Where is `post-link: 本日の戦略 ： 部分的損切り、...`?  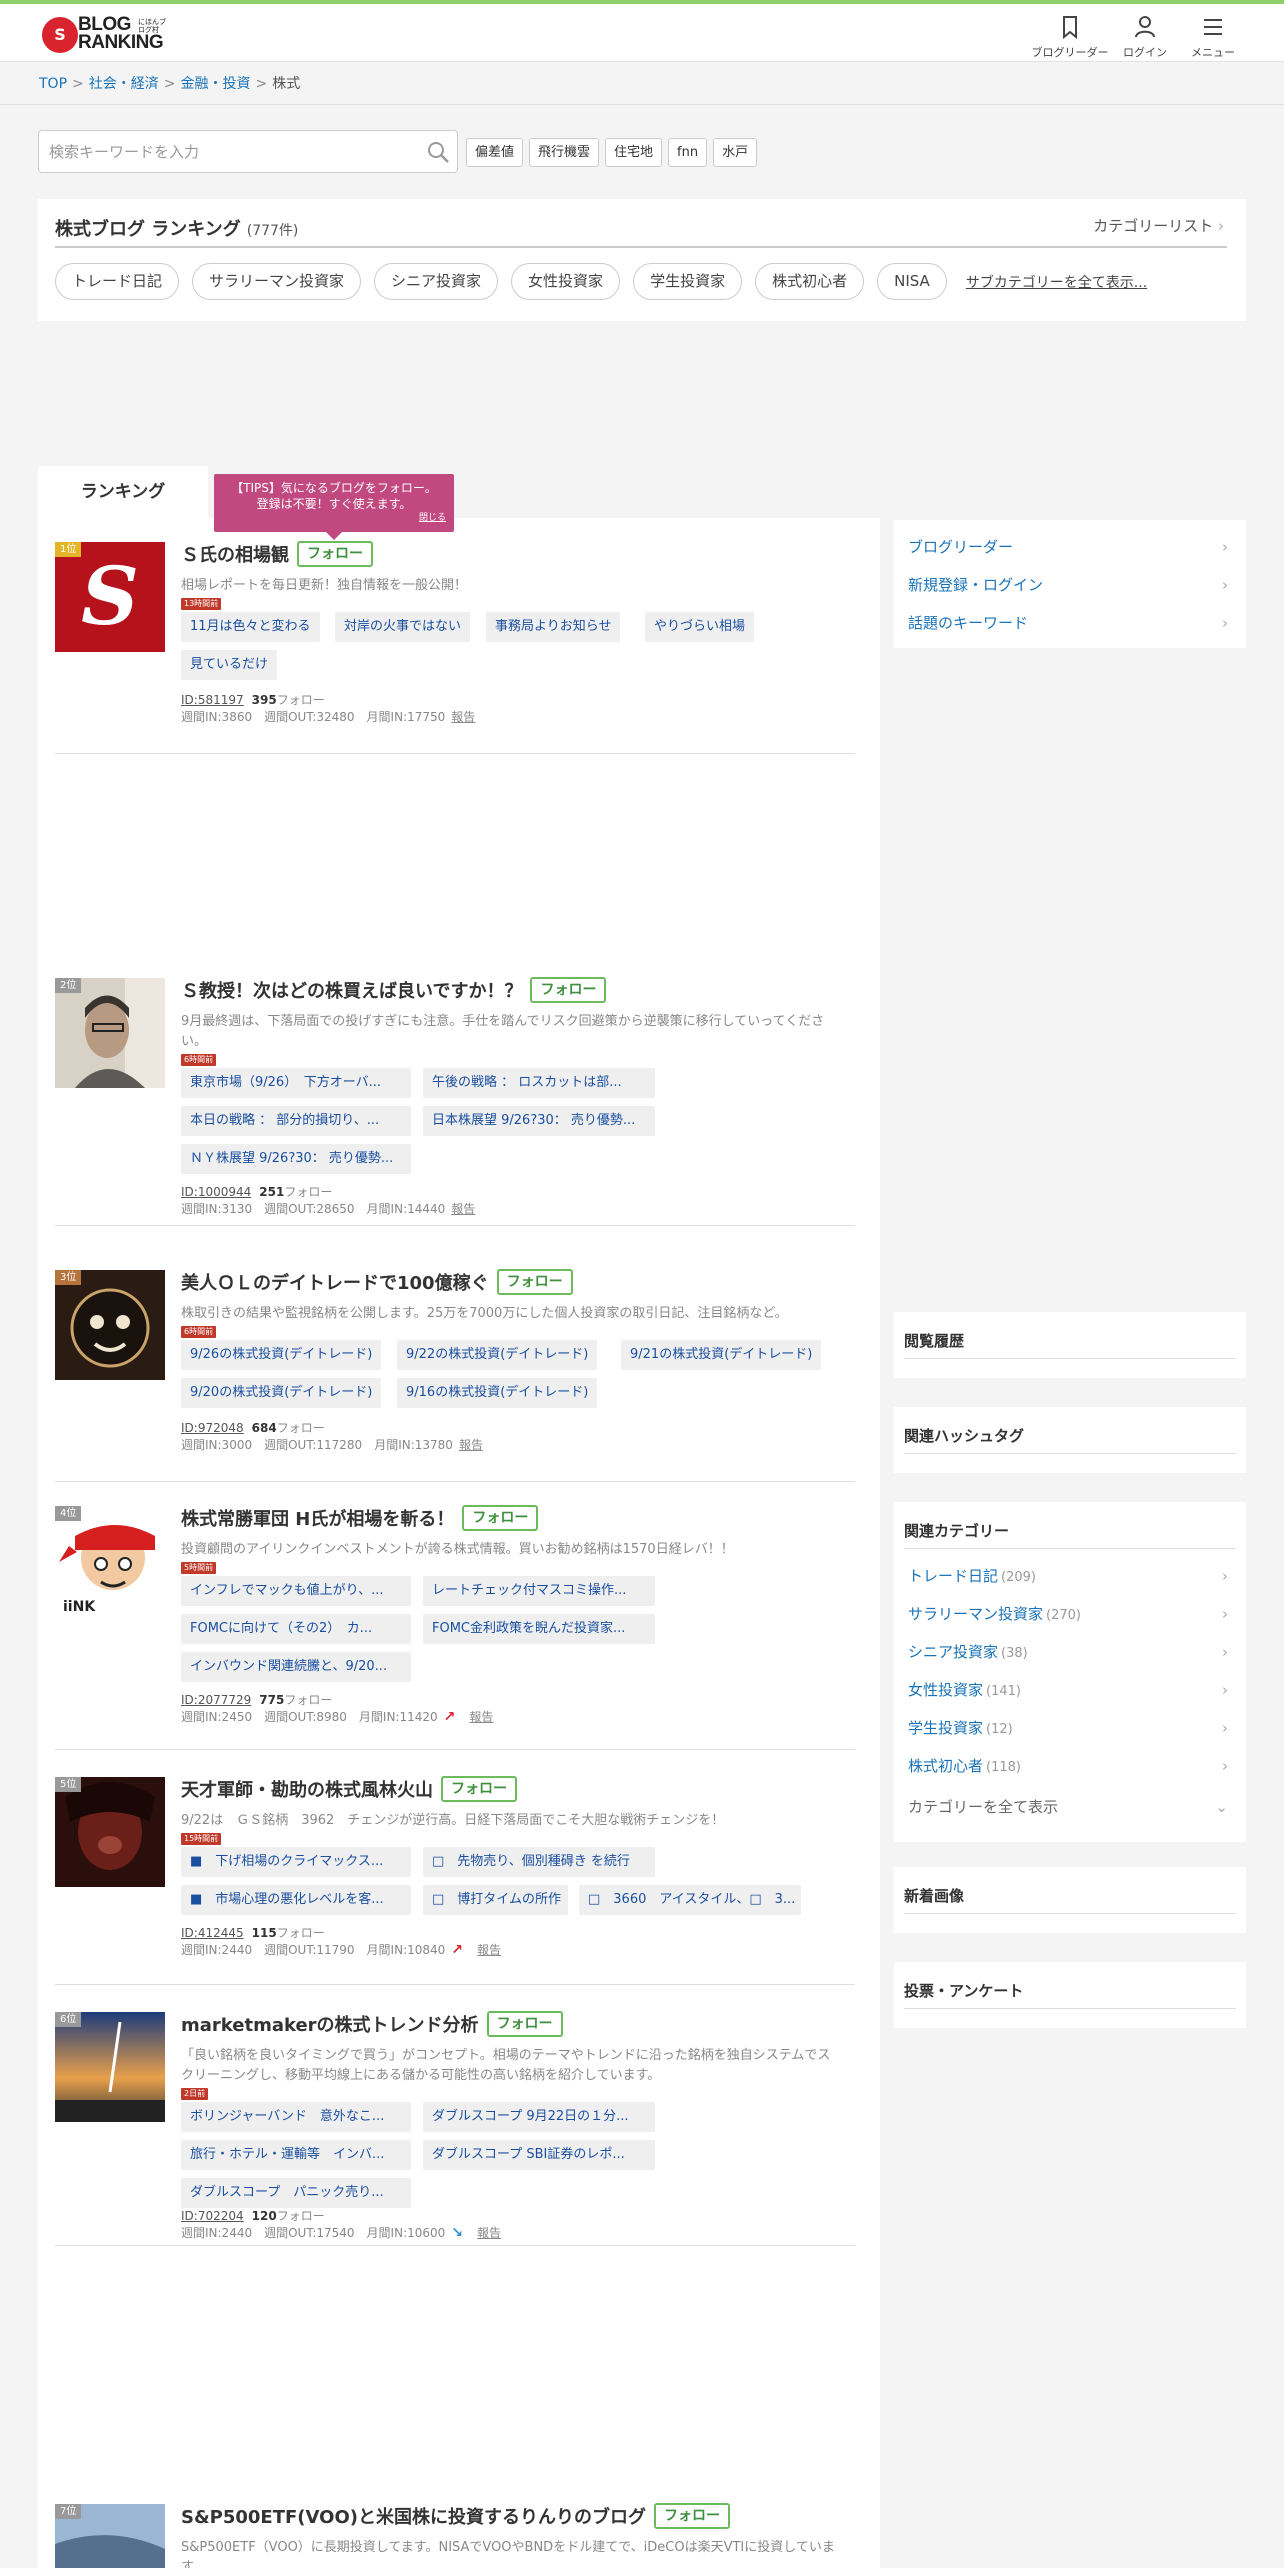
post-link: 本日の戦略 ： 部分的損切り、... is located at coordinates (296, 1121).